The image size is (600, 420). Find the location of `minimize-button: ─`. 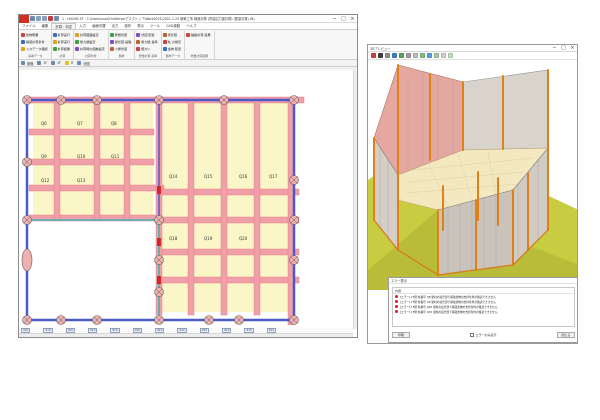

minimize-button: ─ is located at coordinates (334, 19).